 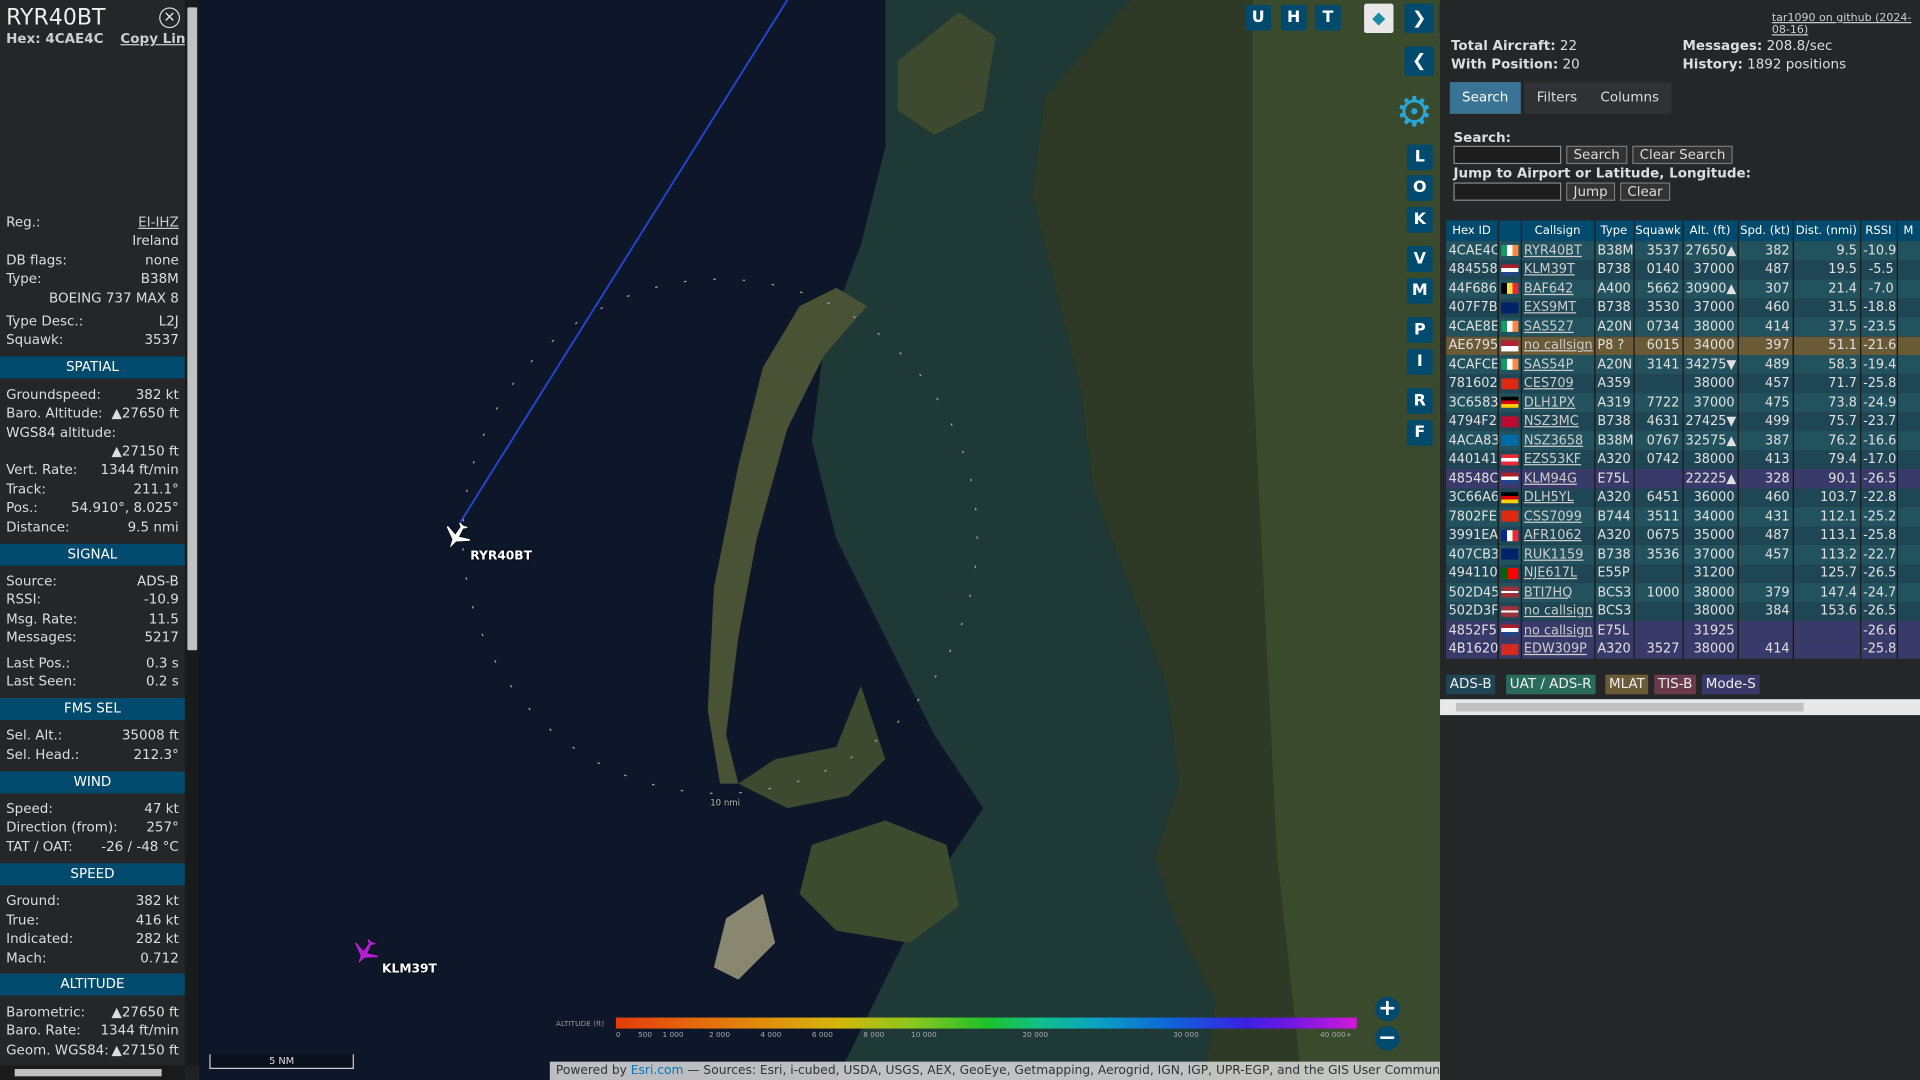 I want to click on tab-filters: Filters, so click(x=1557, y=98).